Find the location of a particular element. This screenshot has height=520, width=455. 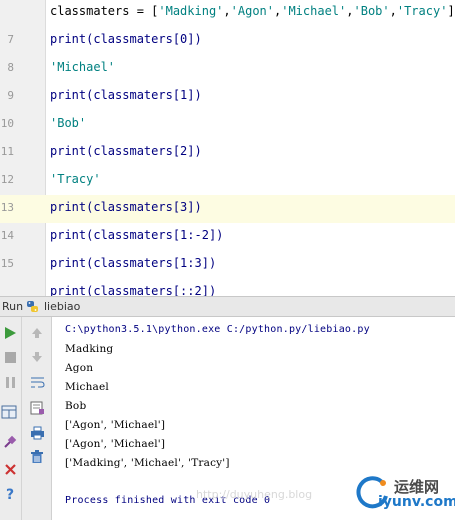

watermark-url: http://duyuheng.blog is located at coordinates (254, 494).